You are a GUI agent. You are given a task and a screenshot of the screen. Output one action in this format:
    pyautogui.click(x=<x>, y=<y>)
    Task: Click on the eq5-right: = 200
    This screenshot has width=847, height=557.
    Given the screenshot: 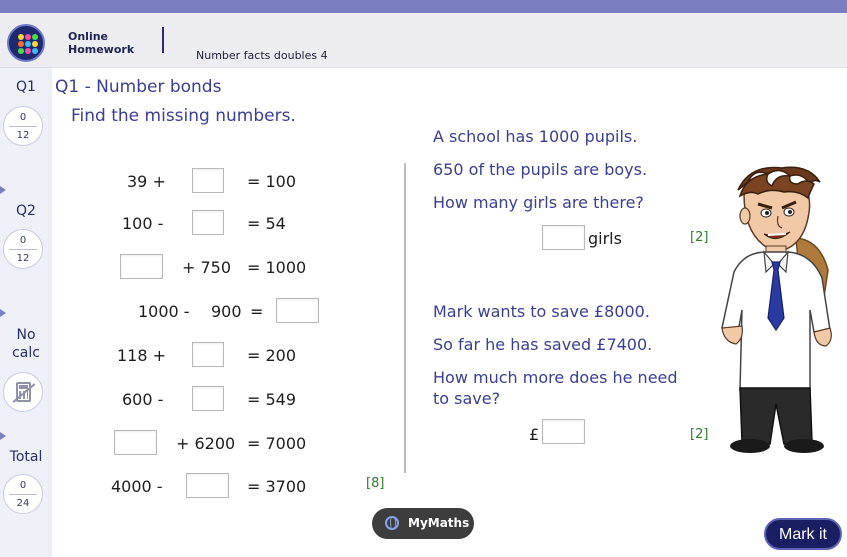 What is the action you would take?
    pyautogui.click(x=272, y=355)
    